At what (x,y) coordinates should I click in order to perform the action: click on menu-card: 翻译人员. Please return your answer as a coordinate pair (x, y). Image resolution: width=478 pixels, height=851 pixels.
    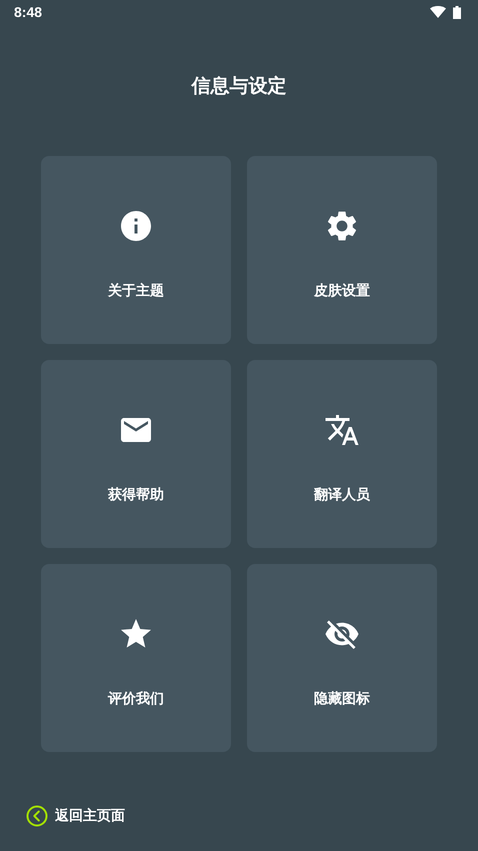
    Looking at the image, I should click on (342, 454).